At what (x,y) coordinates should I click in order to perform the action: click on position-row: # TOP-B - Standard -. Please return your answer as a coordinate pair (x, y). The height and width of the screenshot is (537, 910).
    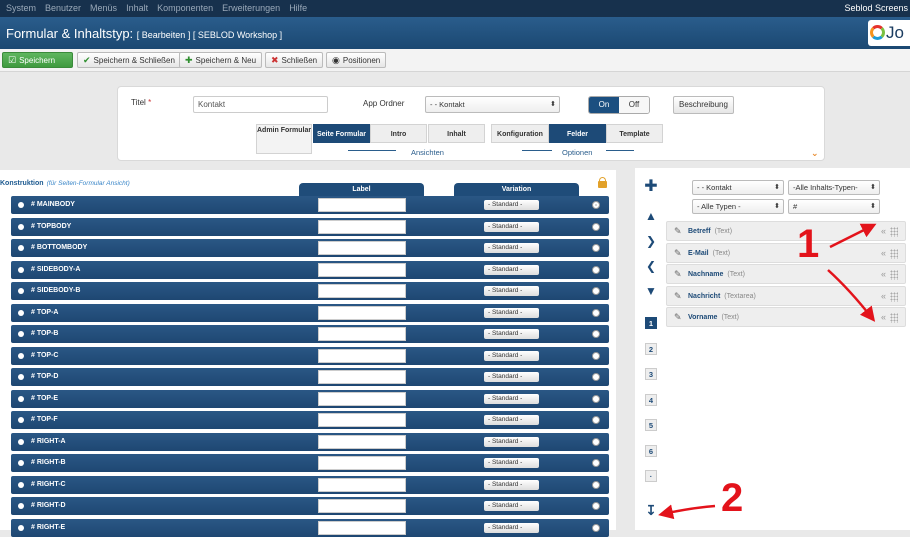
    Looking at the image, I should click on (310, 334).